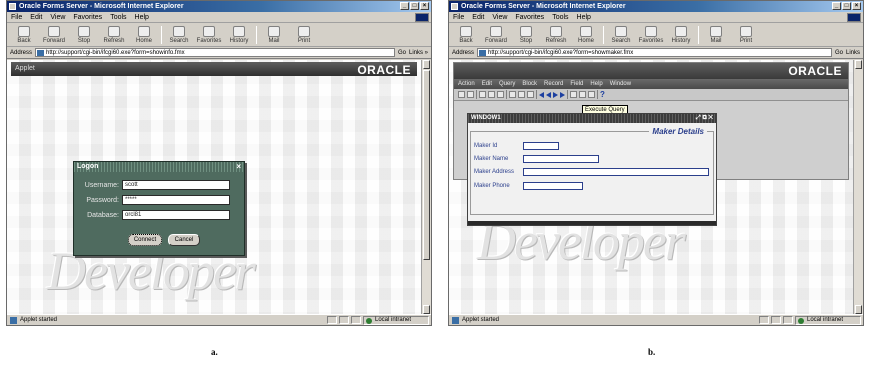 This screenshot has height=371, width=869. What do you see at coordinates (815, 71) in the screenshot?
I see `oracle-logo: ORACLE` at bounding box center [815, 71].